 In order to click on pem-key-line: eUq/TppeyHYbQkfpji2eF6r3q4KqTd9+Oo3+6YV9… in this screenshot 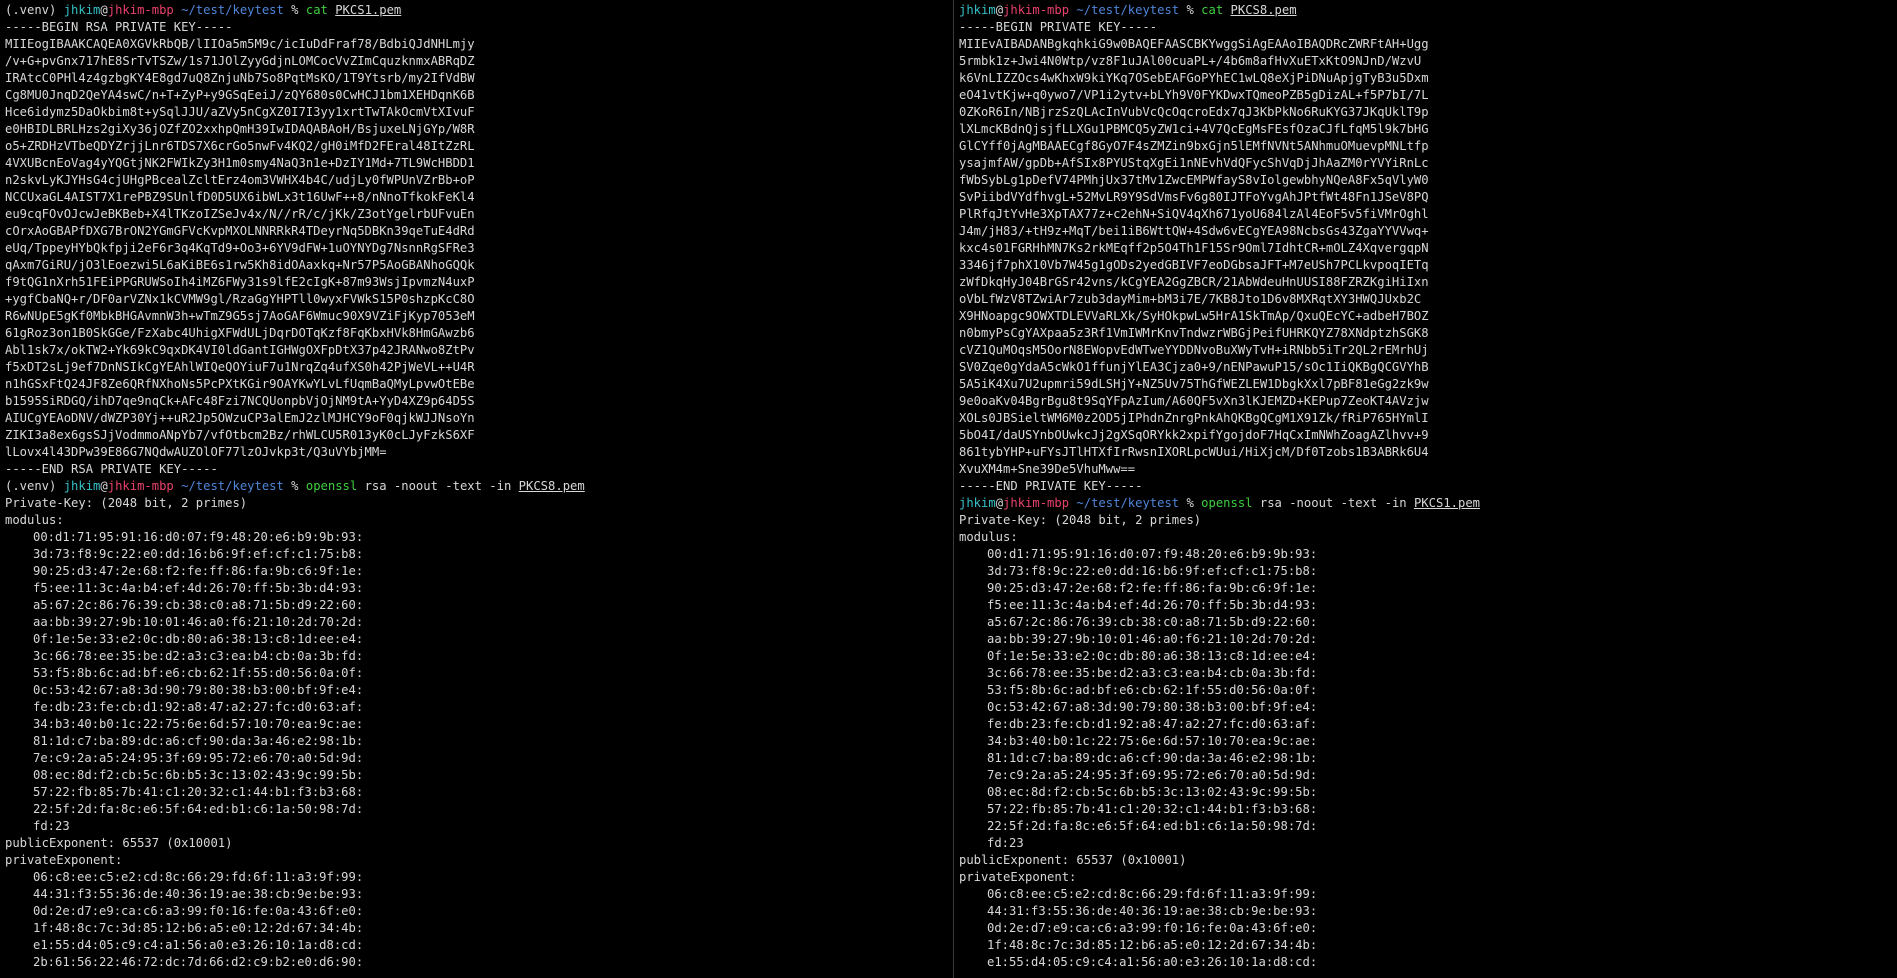, I will do `click(240, 248)`.